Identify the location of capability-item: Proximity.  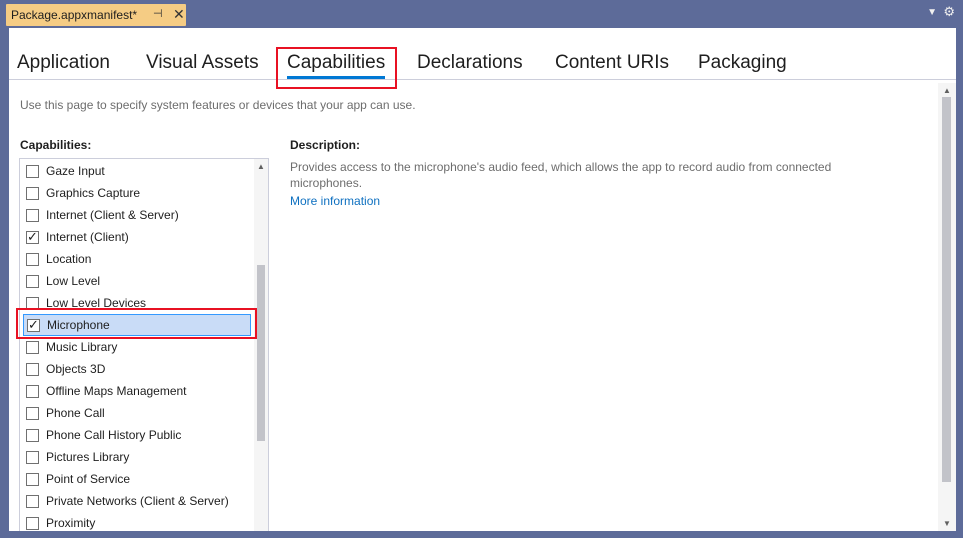
(137, 521).